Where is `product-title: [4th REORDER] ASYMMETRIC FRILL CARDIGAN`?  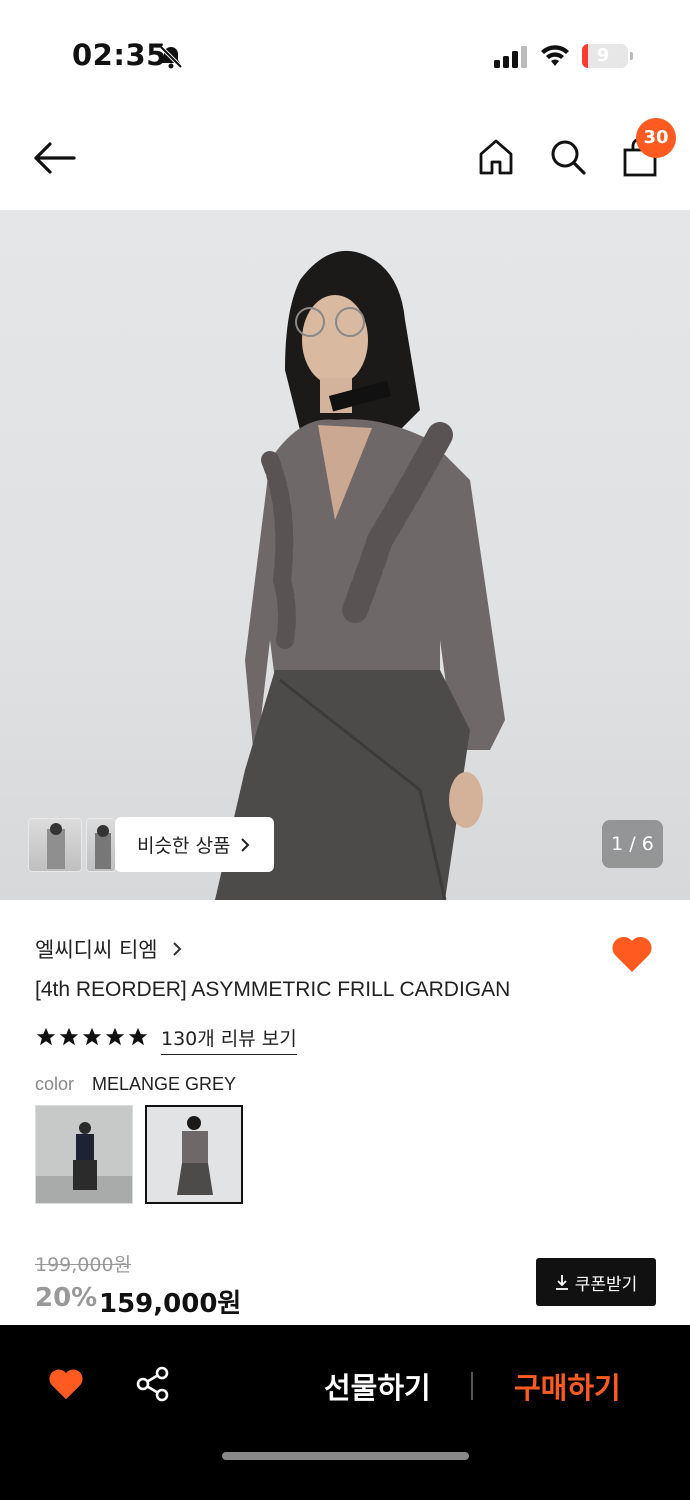 product-title: [4th REORDER] ASYMMETRIC FRILL CARDIGAN is located at coordinates (273, 989).